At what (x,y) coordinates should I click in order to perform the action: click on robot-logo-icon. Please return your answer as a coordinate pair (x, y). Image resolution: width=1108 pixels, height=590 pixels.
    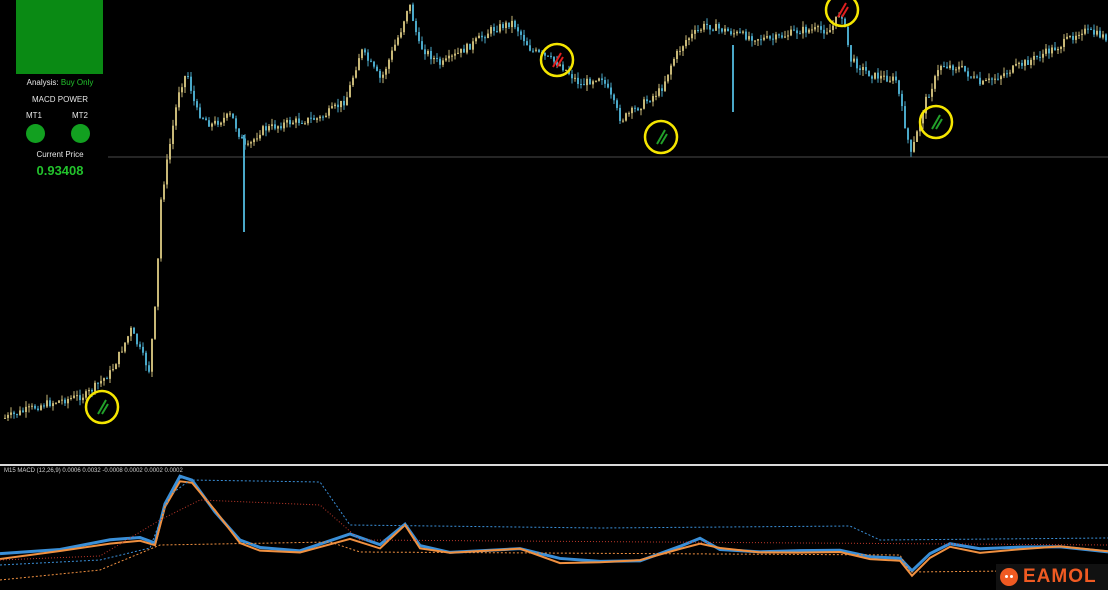
    Looking at the image, I should click on (1009, 577).